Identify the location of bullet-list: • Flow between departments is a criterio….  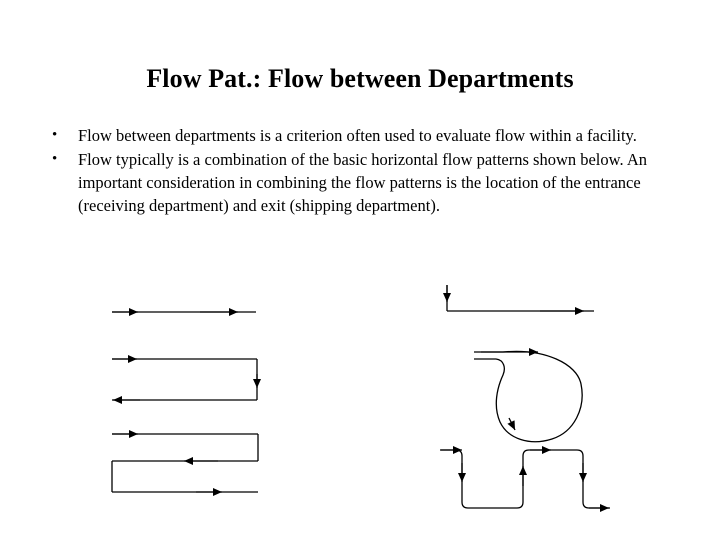
(362, 171).